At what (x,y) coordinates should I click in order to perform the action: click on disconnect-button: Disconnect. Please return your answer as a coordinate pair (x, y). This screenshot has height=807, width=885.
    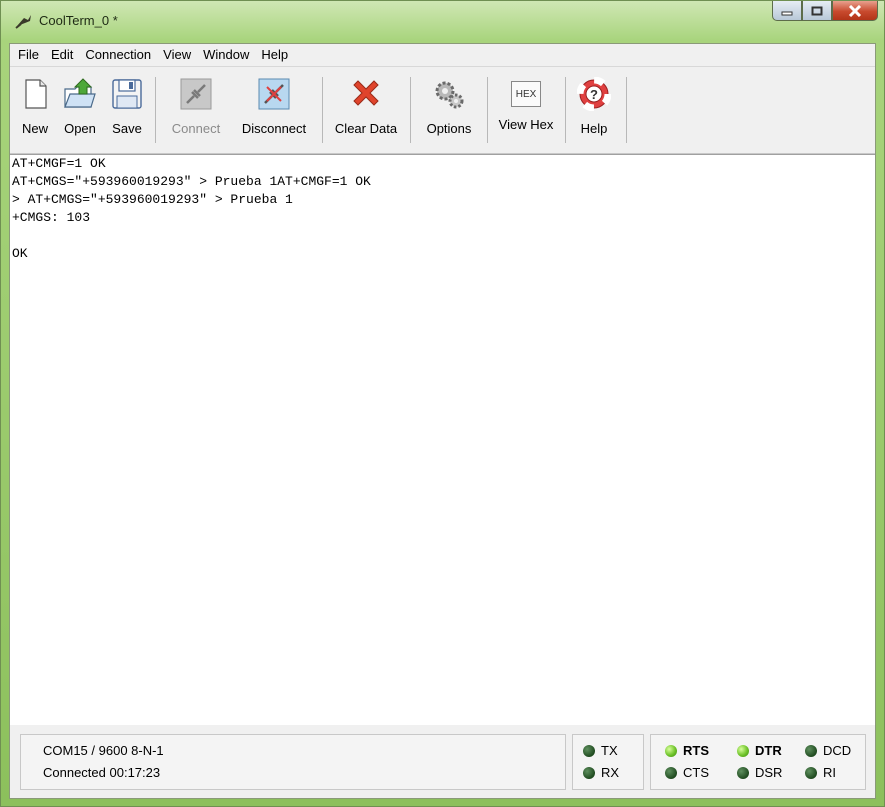
    Looking at the image, I should click on (274, 110).